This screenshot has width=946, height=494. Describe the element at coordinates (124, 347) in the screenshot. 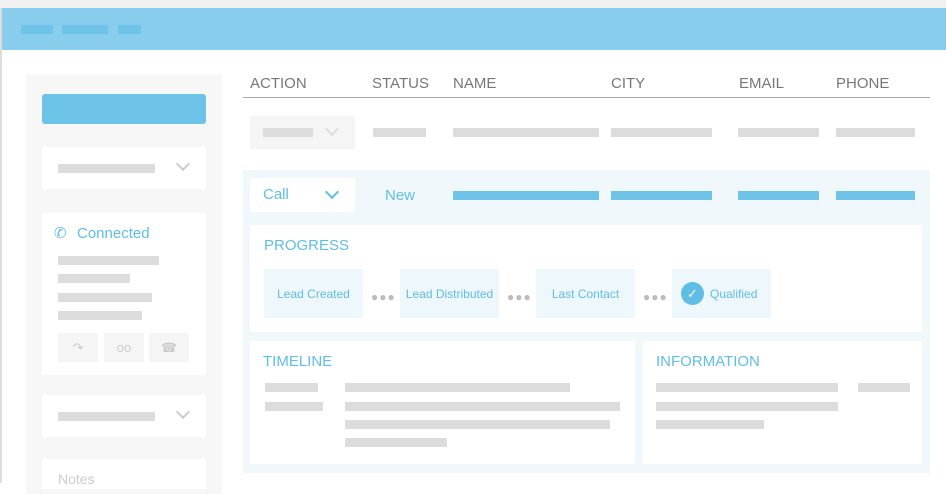

I see `voicemail-icon: oo` at that location.